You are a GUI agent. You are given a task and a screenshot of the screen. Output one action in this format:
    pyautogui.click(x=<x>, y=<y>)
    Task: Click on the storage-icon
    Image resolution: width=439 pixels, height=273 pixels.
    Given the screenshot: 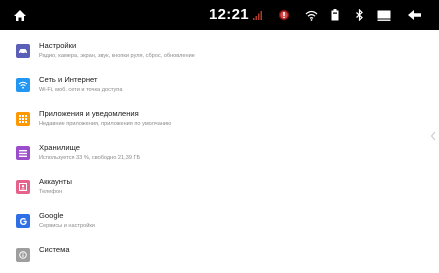 What is the action you would take?
    pyautogui.click(x=23, y=153)
    